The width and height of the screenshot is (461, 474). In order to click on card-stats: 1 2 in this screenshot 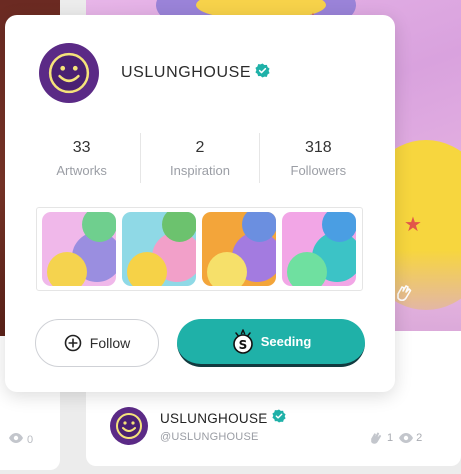, I will do `click(395, 438)`.